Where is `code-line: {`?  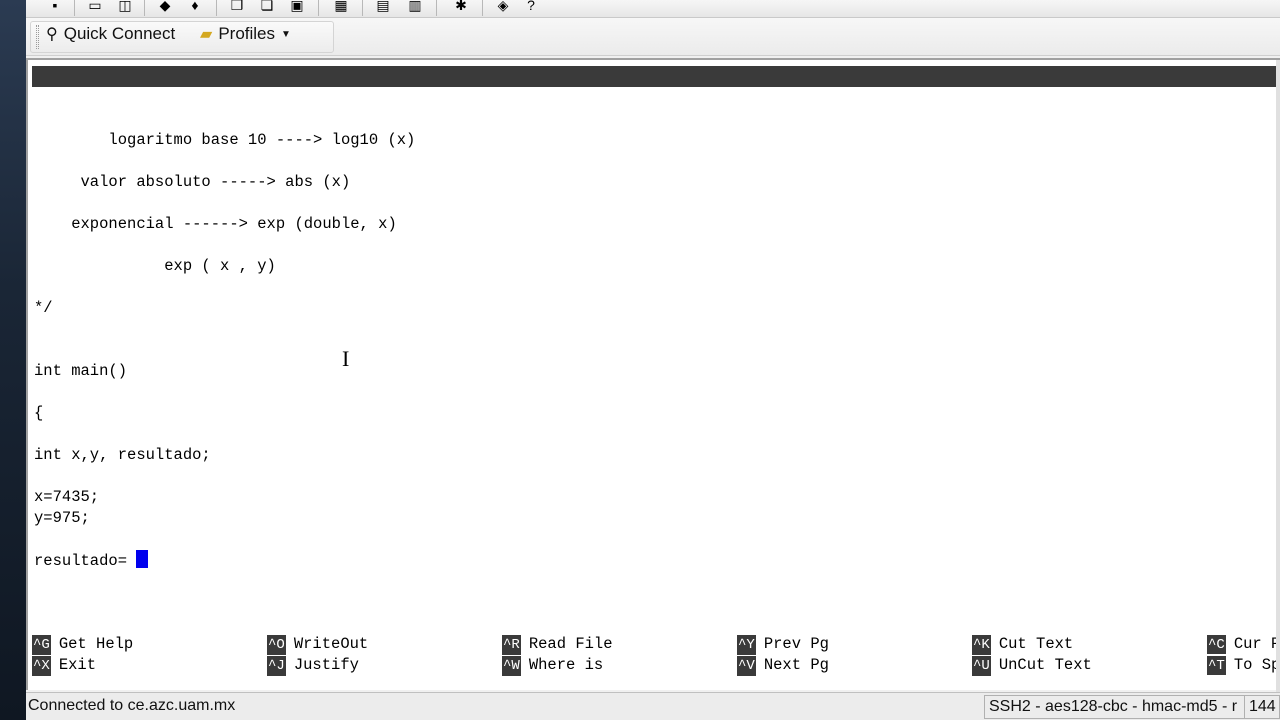
code-line: { is located at coordinates (39, 413).